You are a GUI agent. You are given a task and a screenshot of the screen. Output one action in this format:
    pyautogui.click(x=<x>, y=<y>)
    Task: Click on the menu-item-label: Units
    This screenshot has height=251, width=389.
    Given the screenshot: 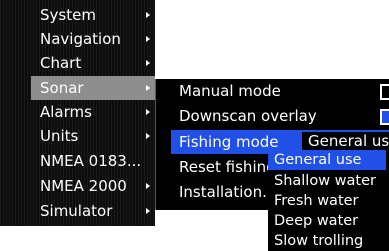 What is the action you would take?
    pyautogui.click(x=59, y=136)
    